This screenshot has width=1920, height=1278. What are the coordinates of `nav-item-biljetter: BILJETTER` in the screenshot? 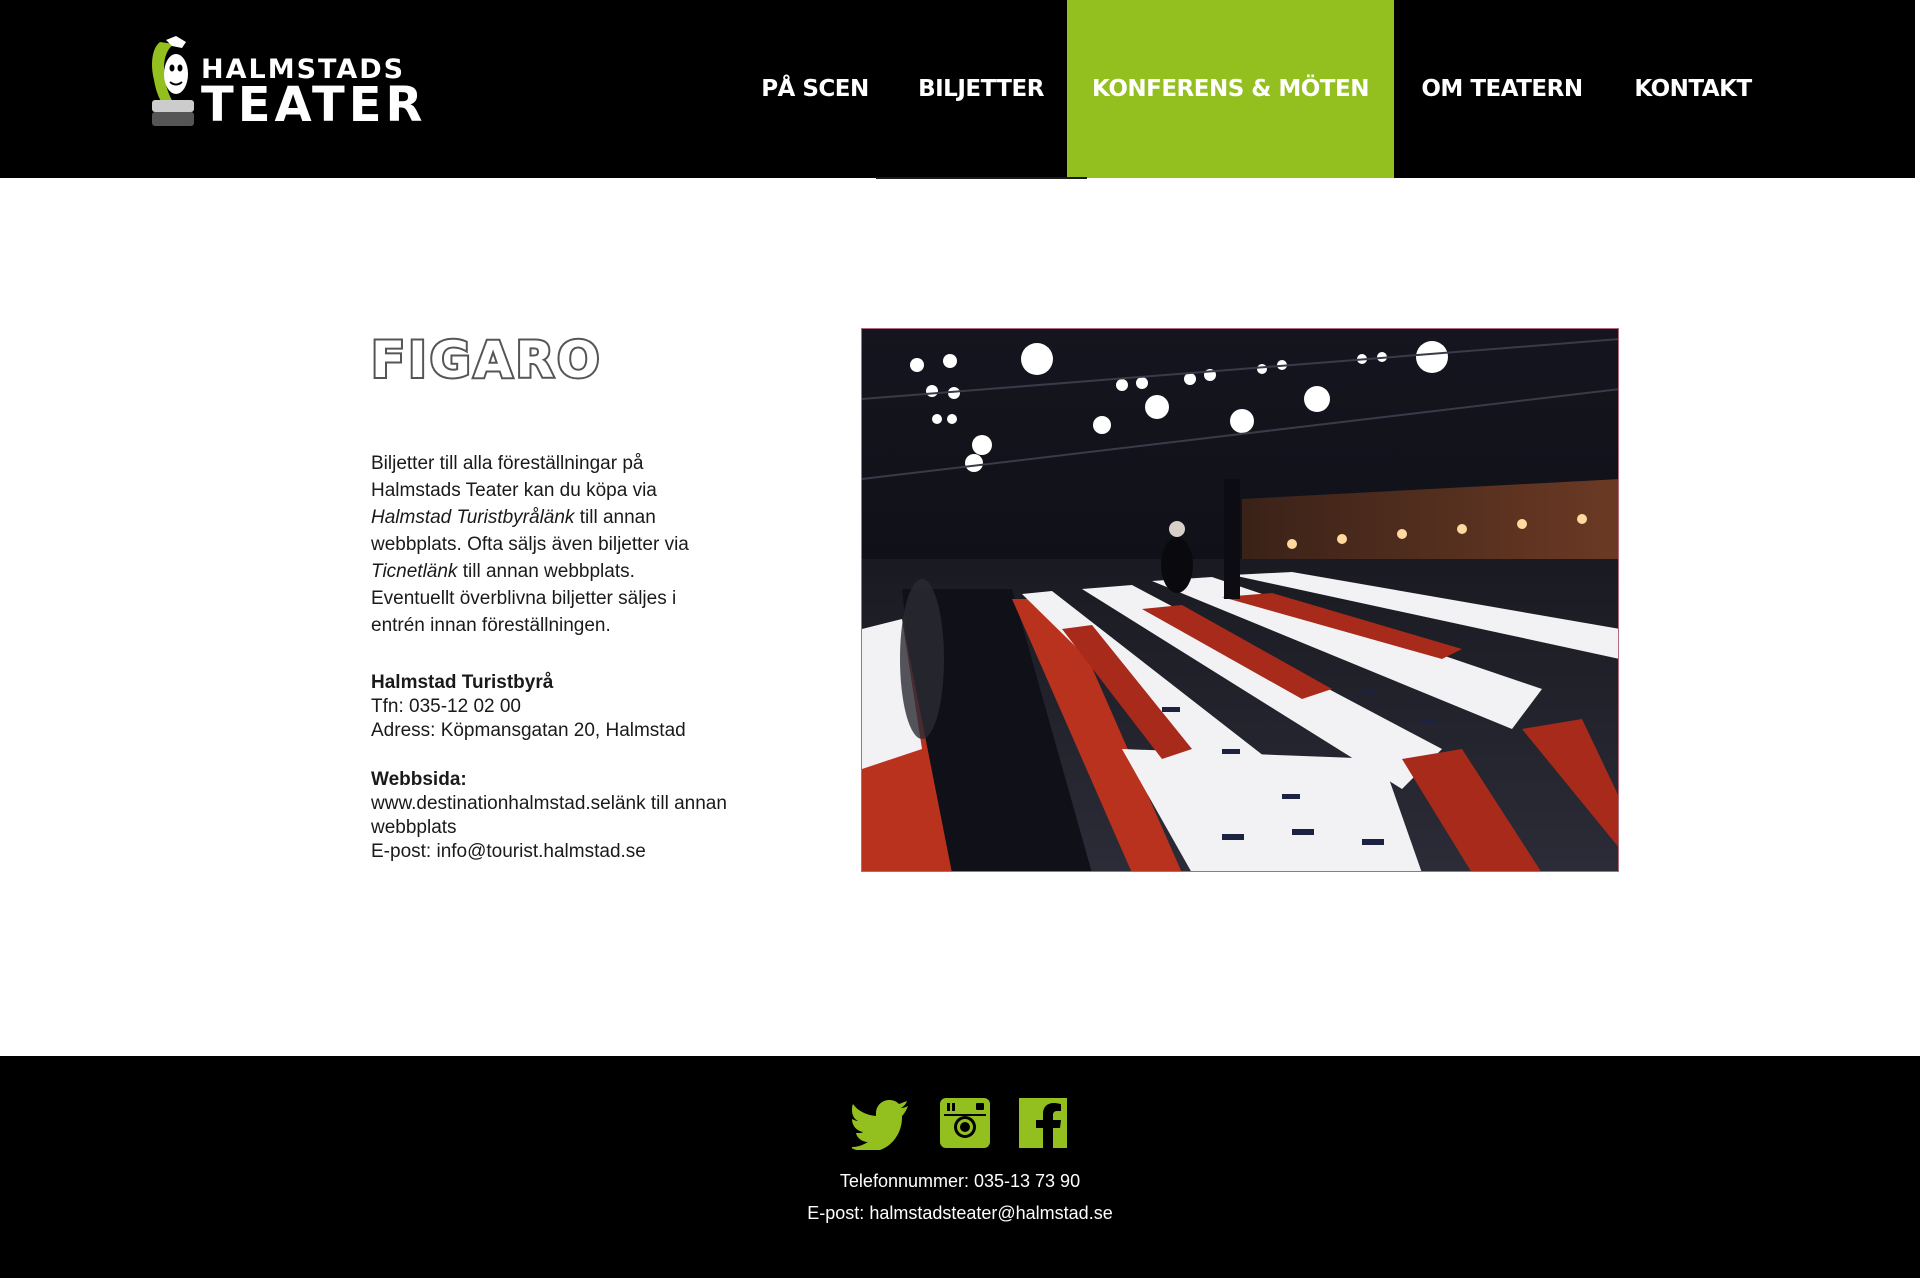 It's located at (981, 89).